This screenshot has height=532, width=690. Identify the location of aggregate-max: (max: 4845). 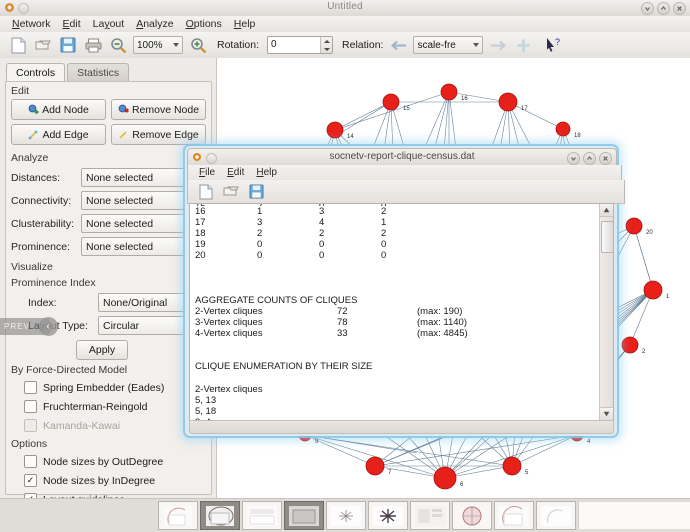
(442, 334).